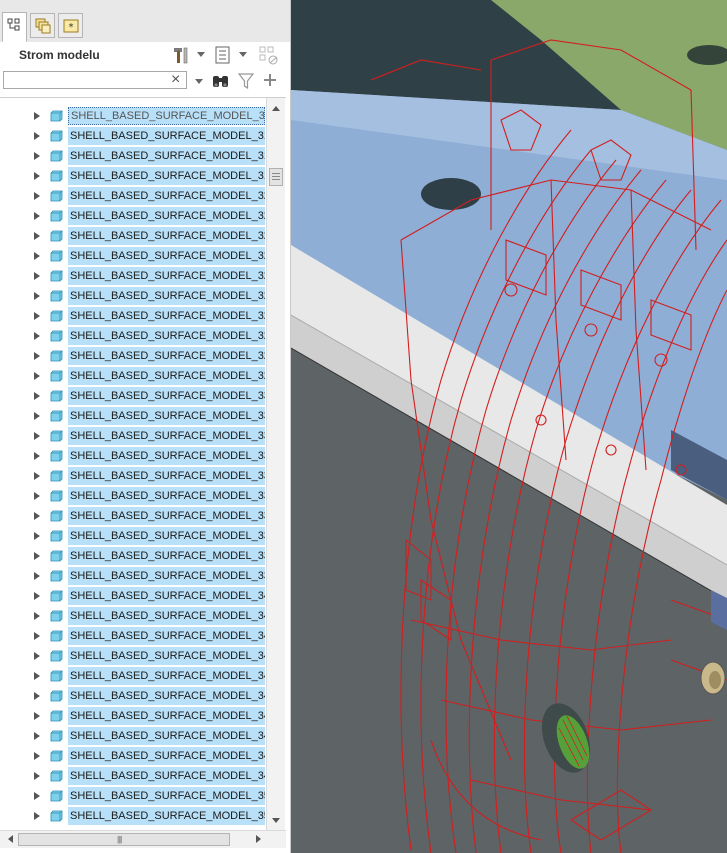 The height and width of the screenshot is (853, 727). I want to click on show-dropdown-arrow, so click(243, 54).